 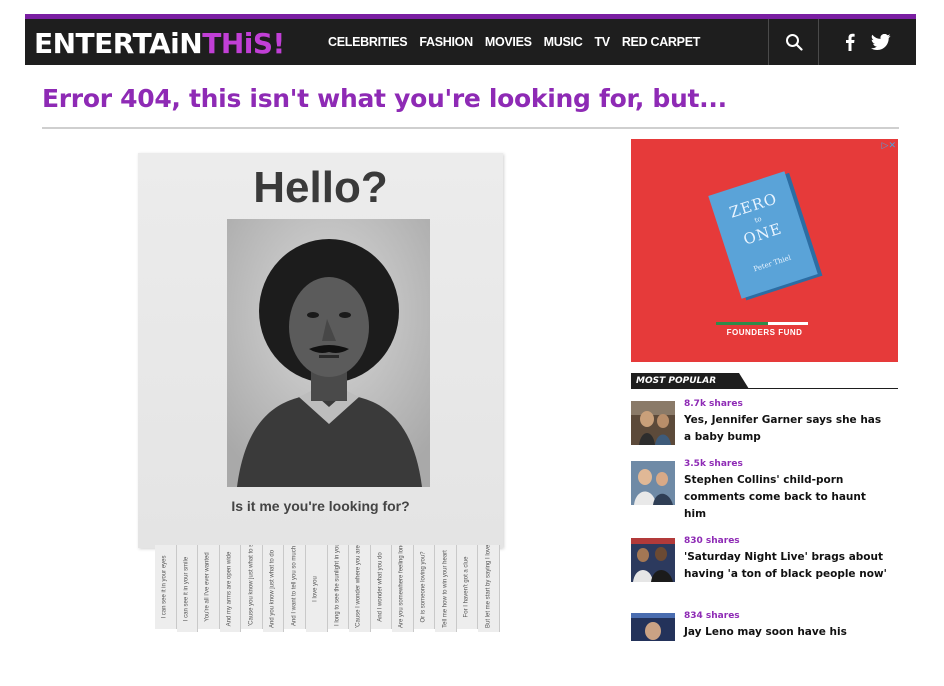 I want to click on tear-tab: I can see it in your eyes, so click(x=166, y=587).